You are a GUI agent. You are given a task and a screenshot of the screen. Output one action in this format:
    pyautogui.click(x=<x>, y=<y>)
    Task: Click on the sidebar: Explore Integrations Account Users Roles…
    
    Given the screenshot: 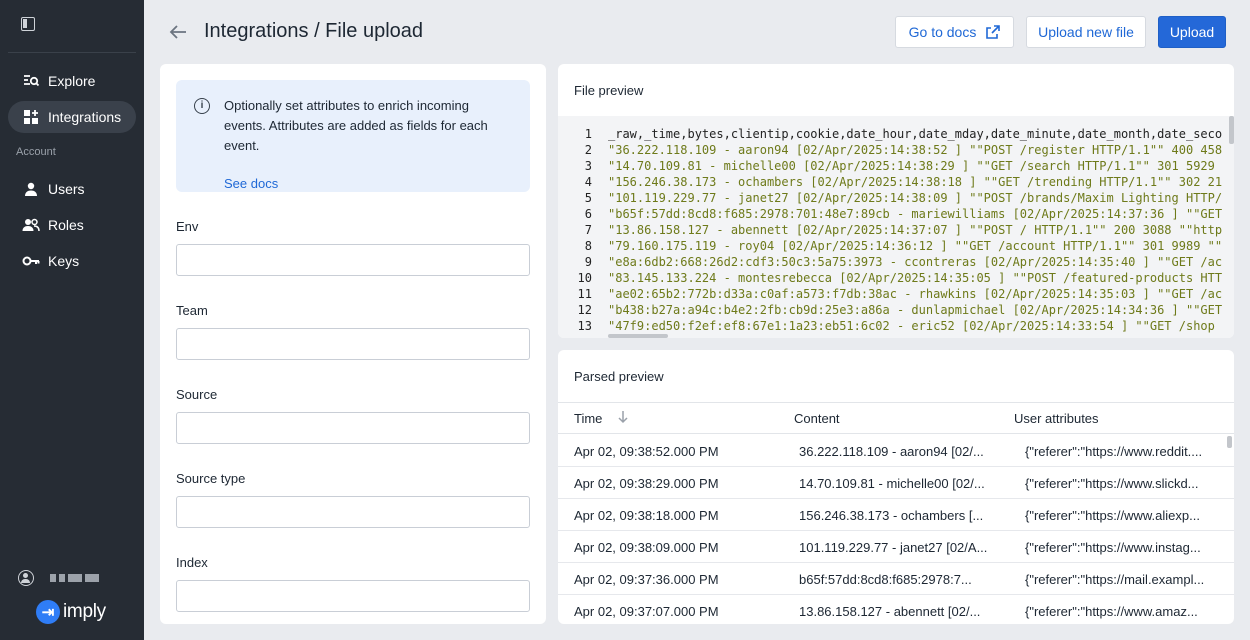 What is the action you would take?
    pyautogui.click(x=72, y=320)
    